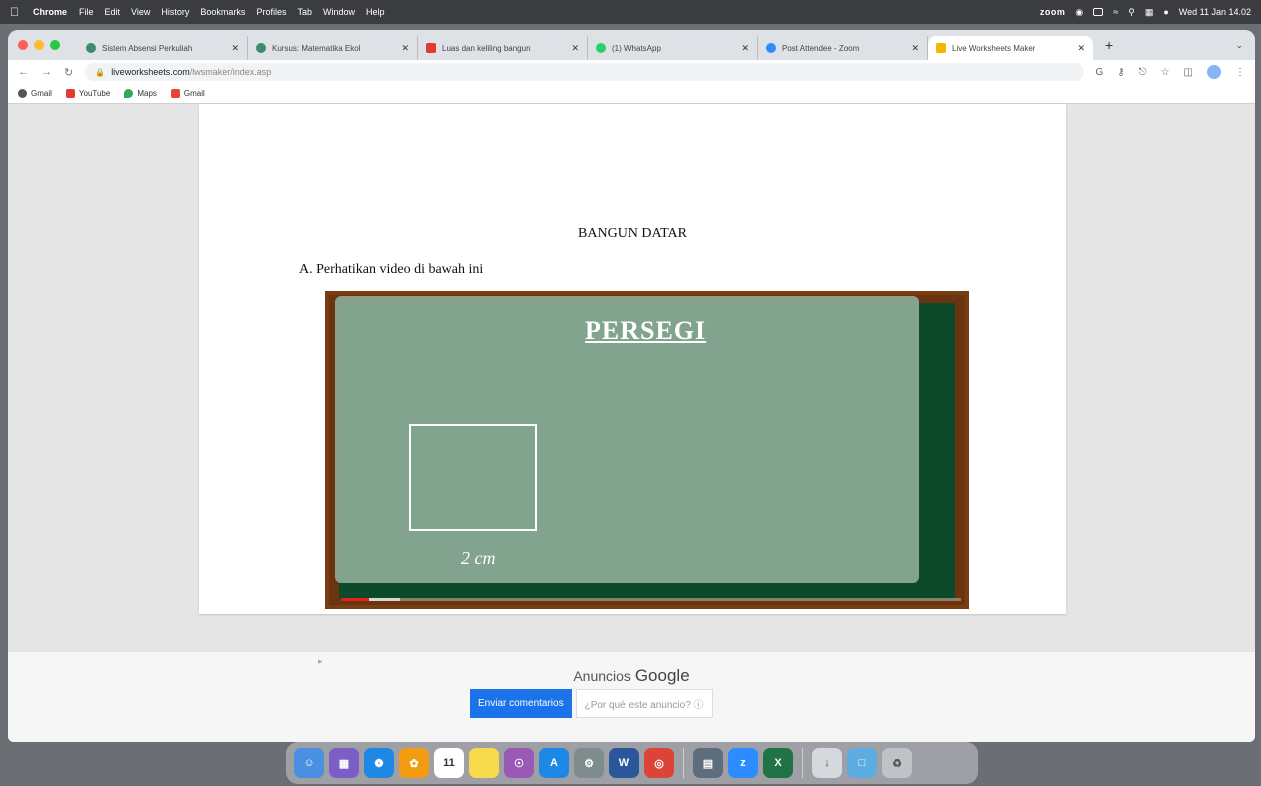  What do you see at coordinates (391, 269) in the screenshot?
I see `worksheet-instruction: A. Perhatikan video di bawah ini` at bounding box center [391, 269].